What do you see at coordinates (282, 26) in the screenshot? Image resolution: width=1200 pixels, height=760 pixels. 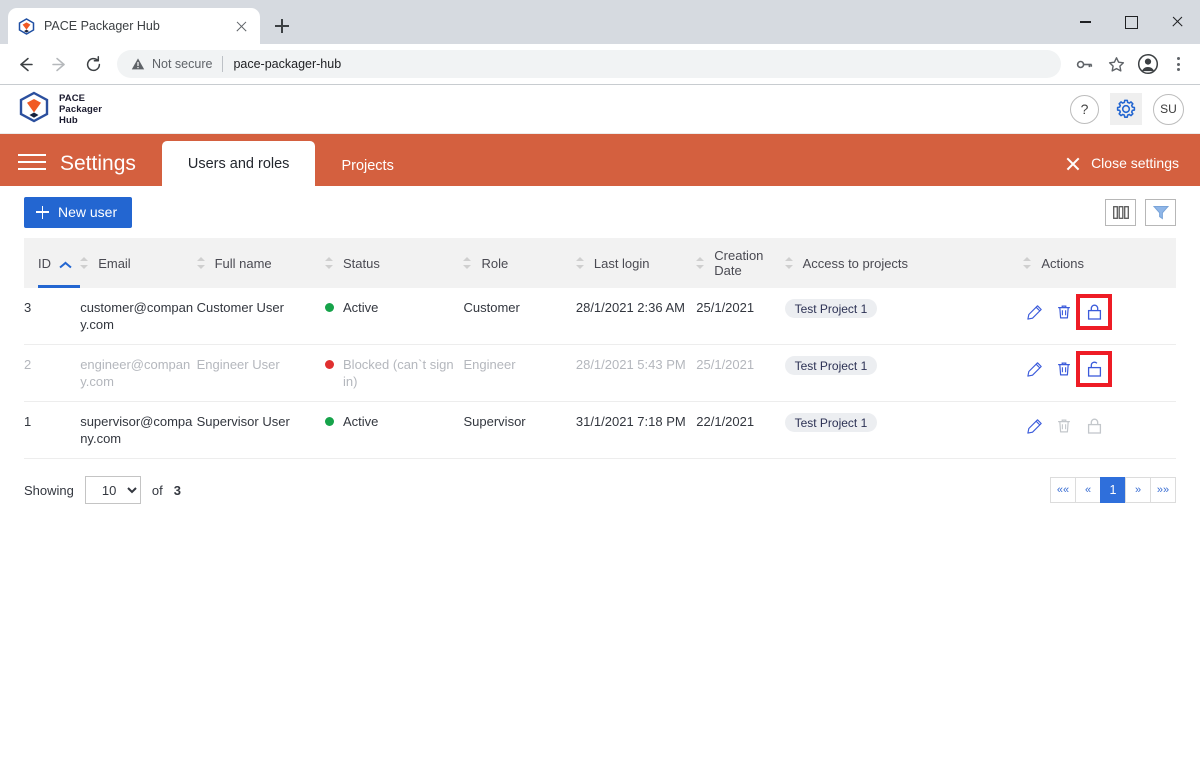 I see `new-tab-icon` at bounding box center [282, 26].